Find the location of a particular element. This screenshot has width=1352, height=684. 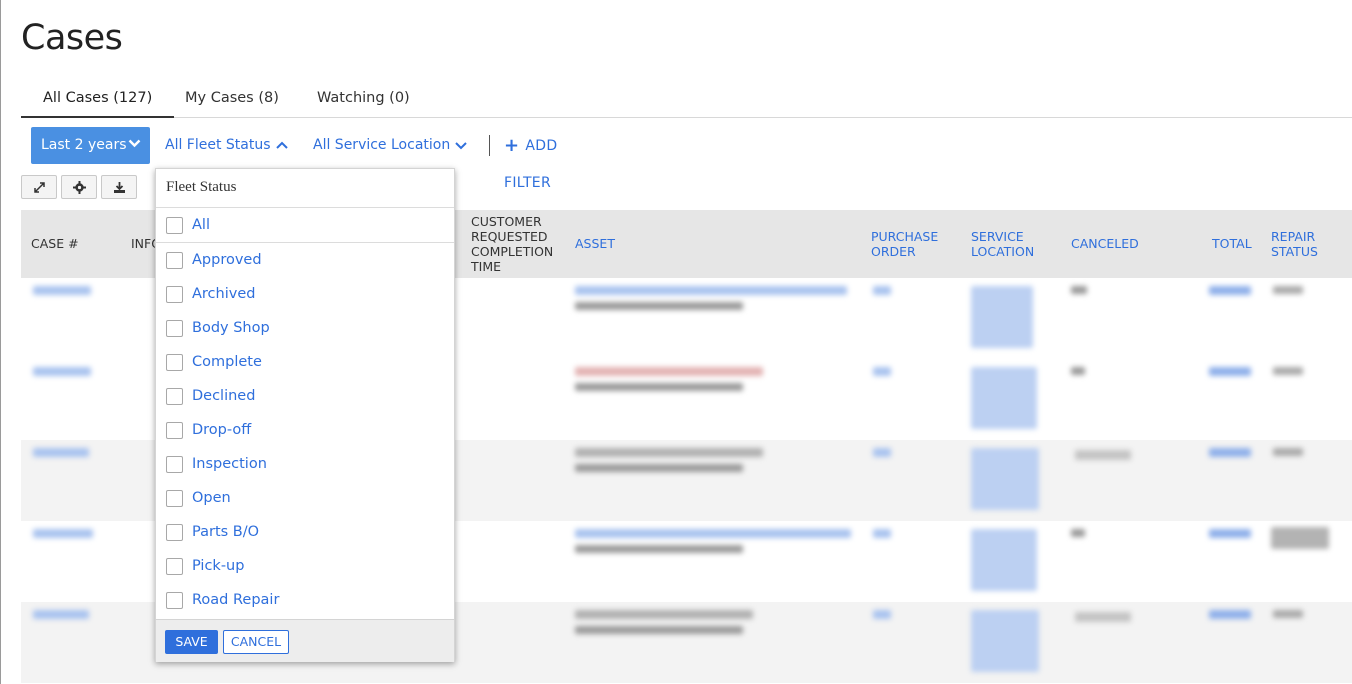

fleet-status-option-all: All is located at coordinates (301, 226).